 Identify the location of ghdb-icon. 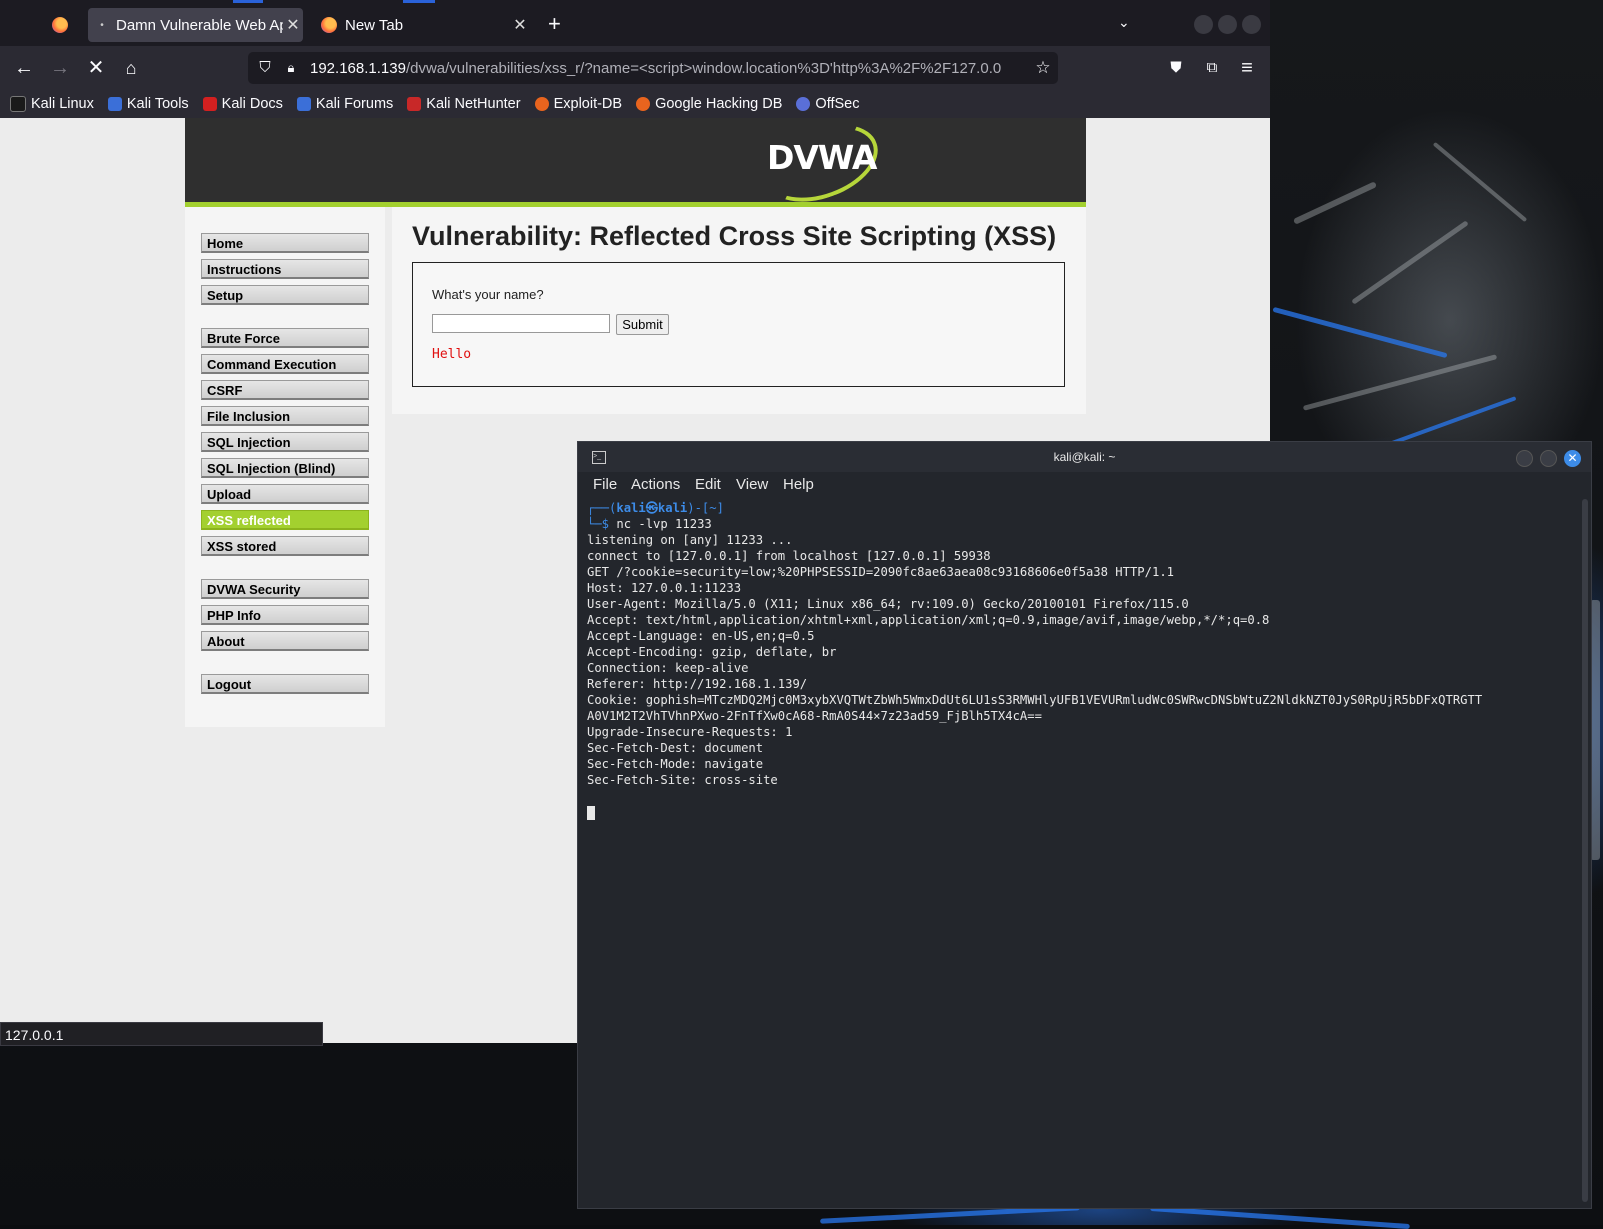
(643, 104).